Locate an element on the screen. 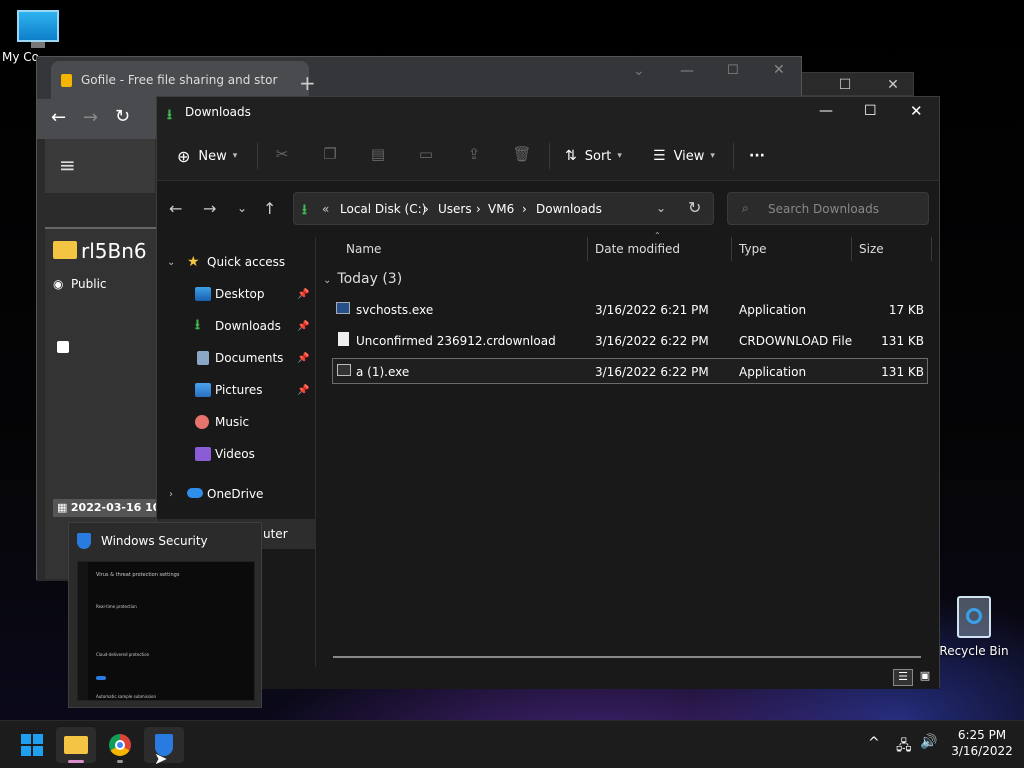  nav-desktop: Desktop 📌 is located at coordinates (236, 294).